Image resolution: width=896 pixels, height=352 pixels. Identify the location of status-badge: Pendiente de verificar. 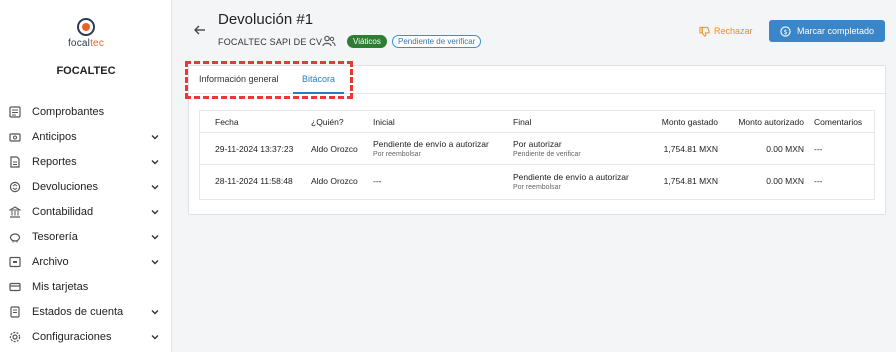
(437, 41).